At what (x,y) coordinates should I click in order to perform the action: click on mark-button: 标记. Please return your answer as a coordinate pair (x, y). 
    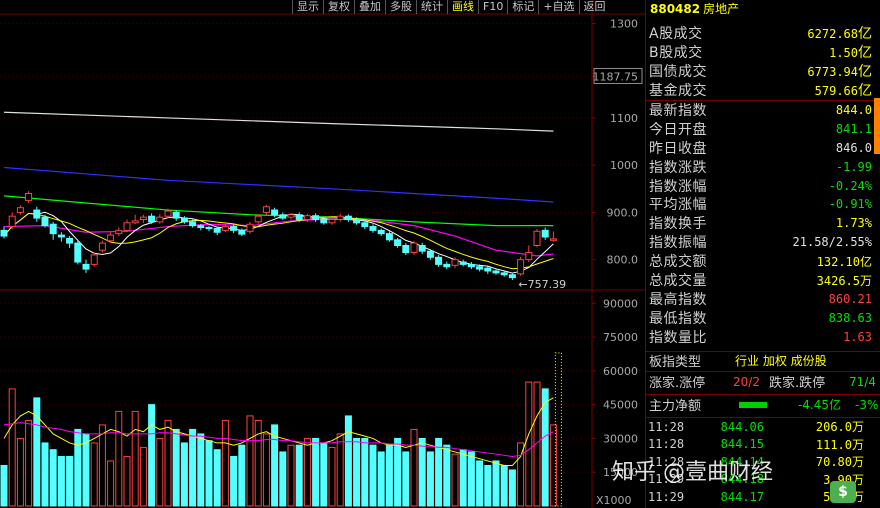
    Looking at the image, I should click on (522, 7).